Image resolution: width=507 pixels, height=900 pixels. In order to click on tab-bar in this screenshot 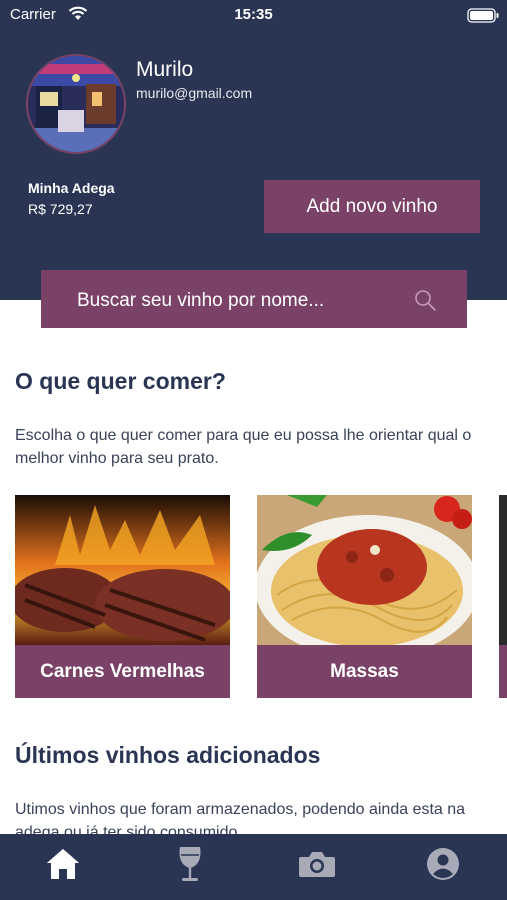, I will do `click(253, 867)`.